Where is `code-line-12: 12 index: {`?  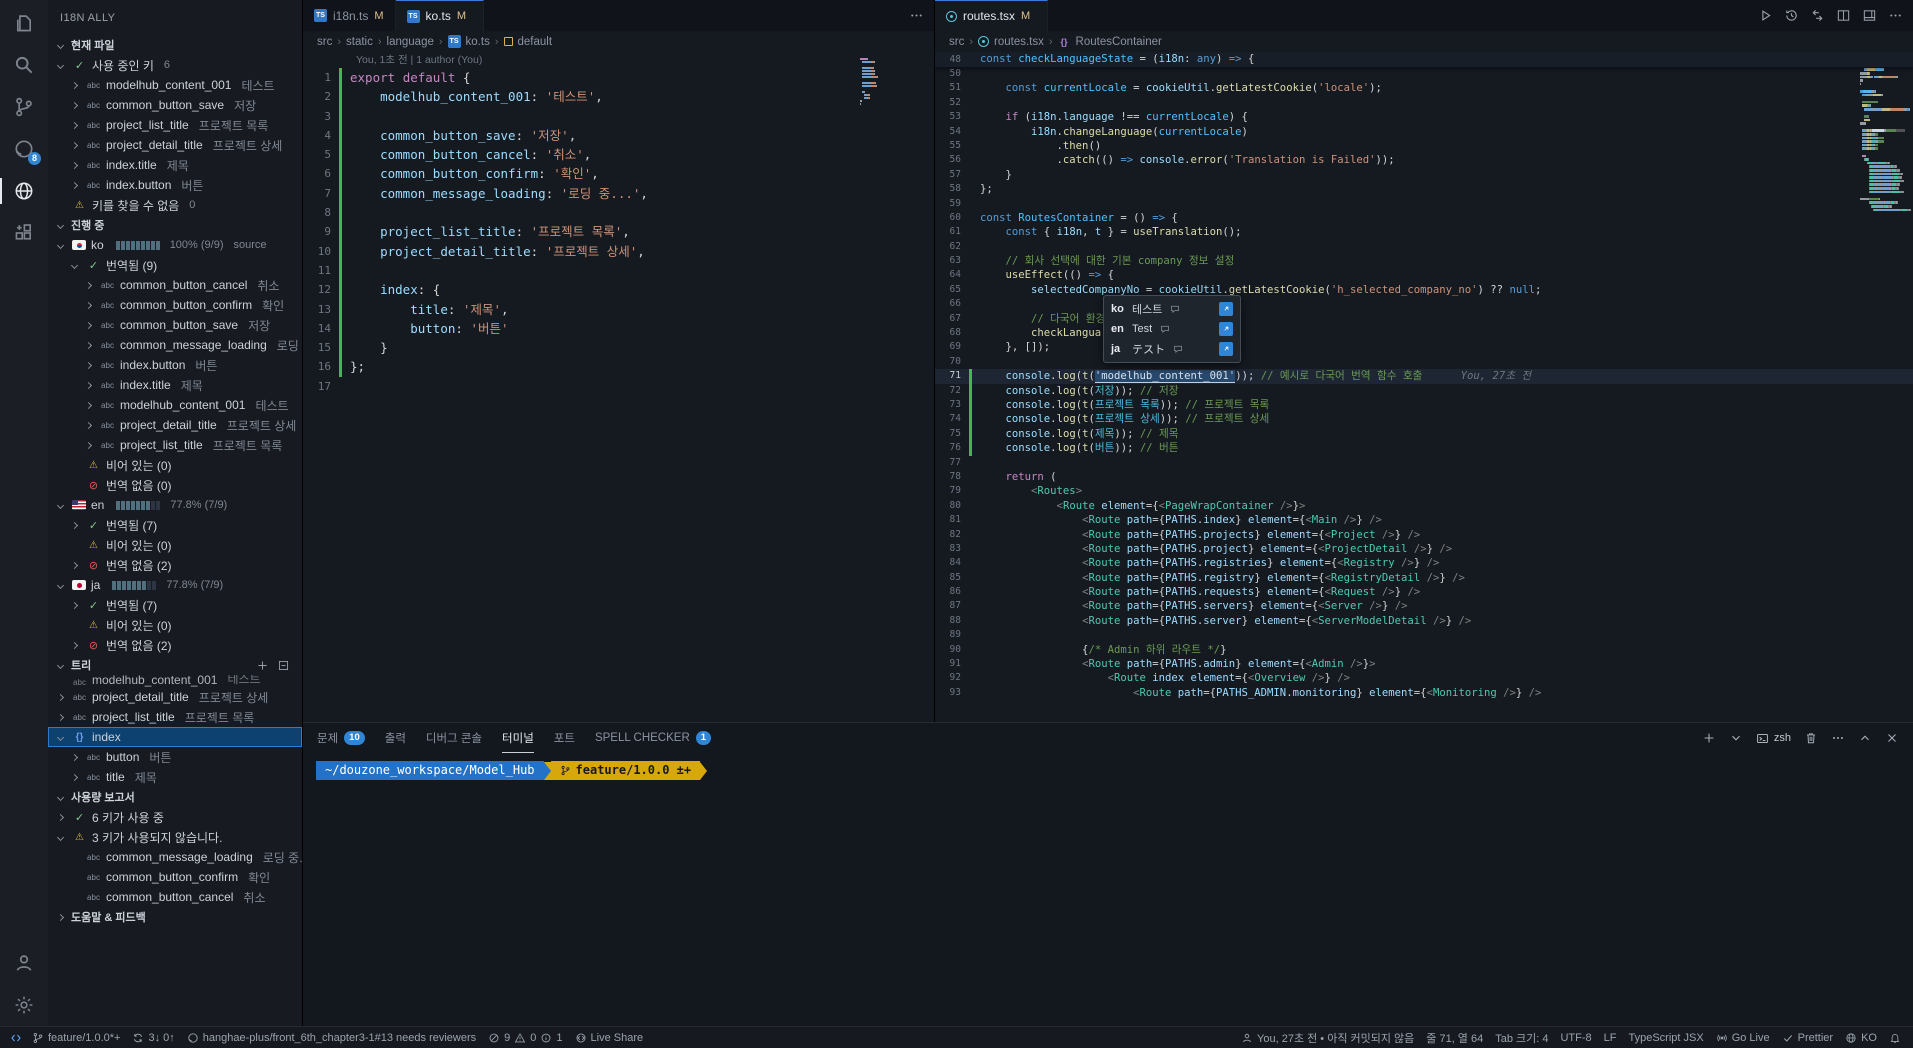 code-line-12: 12 index: { is located at coordinates (618, 290).